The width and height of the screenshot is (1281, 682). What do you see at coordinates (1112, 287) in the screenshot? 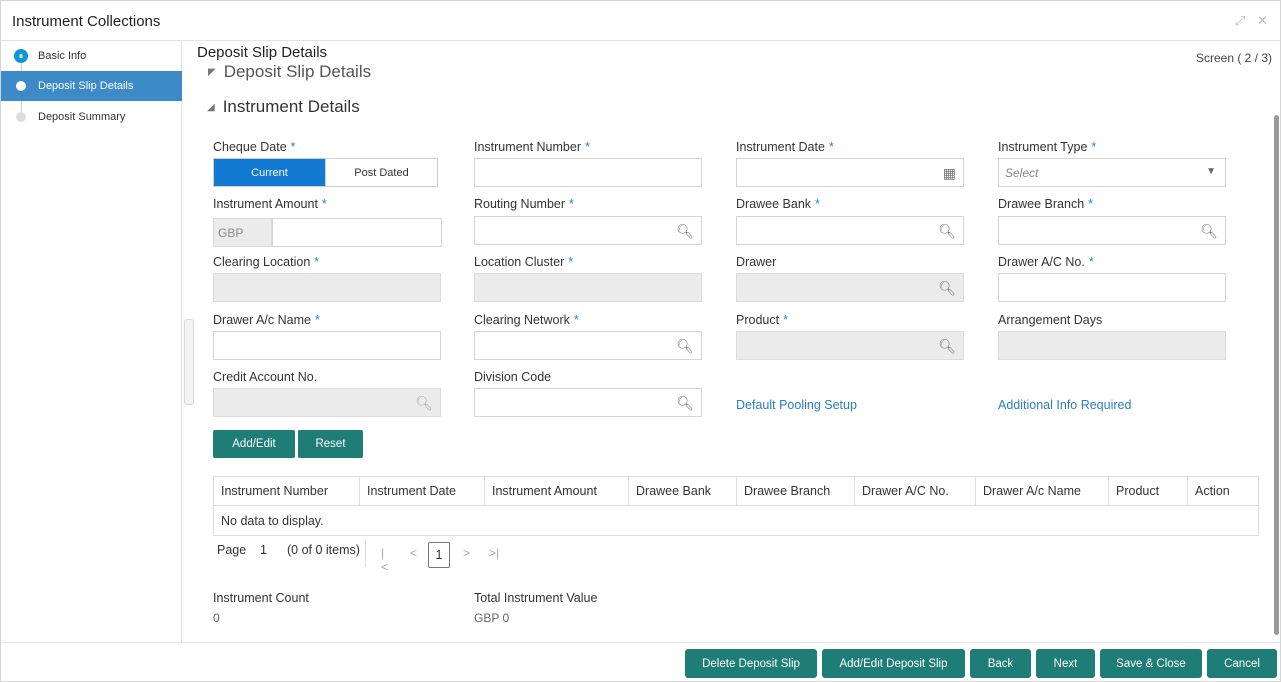
I see `drawer-ac-no-input` at bounding box center [1112, 287].